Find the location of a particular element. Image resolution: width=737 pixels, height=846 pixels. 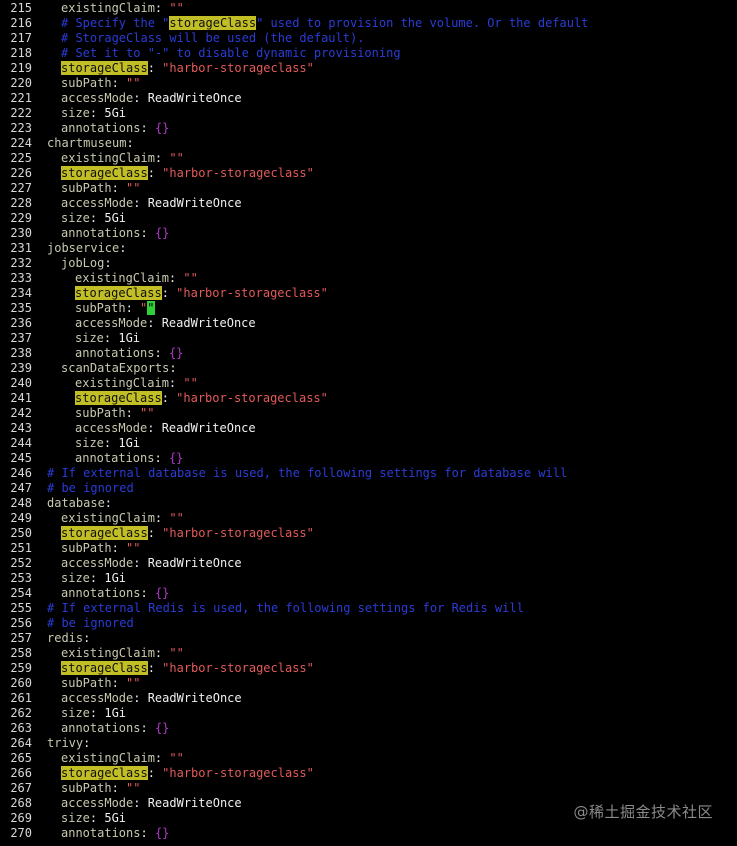

code-line: 238 annotations: {} is located at coordinates (368, 353).